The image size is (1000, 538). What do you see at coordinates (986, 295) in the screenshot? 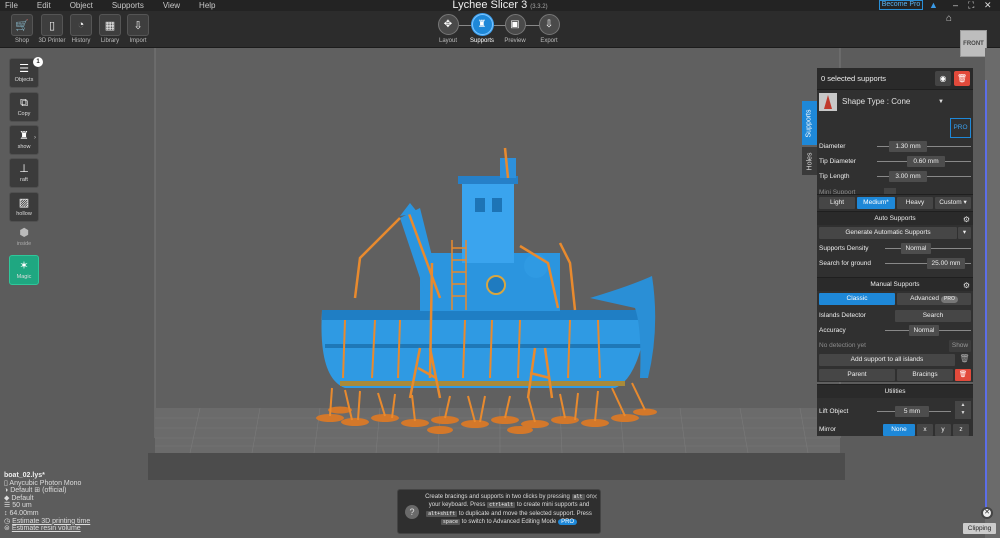
I see `clipping-slider-track` at bounding box center [986, 295].